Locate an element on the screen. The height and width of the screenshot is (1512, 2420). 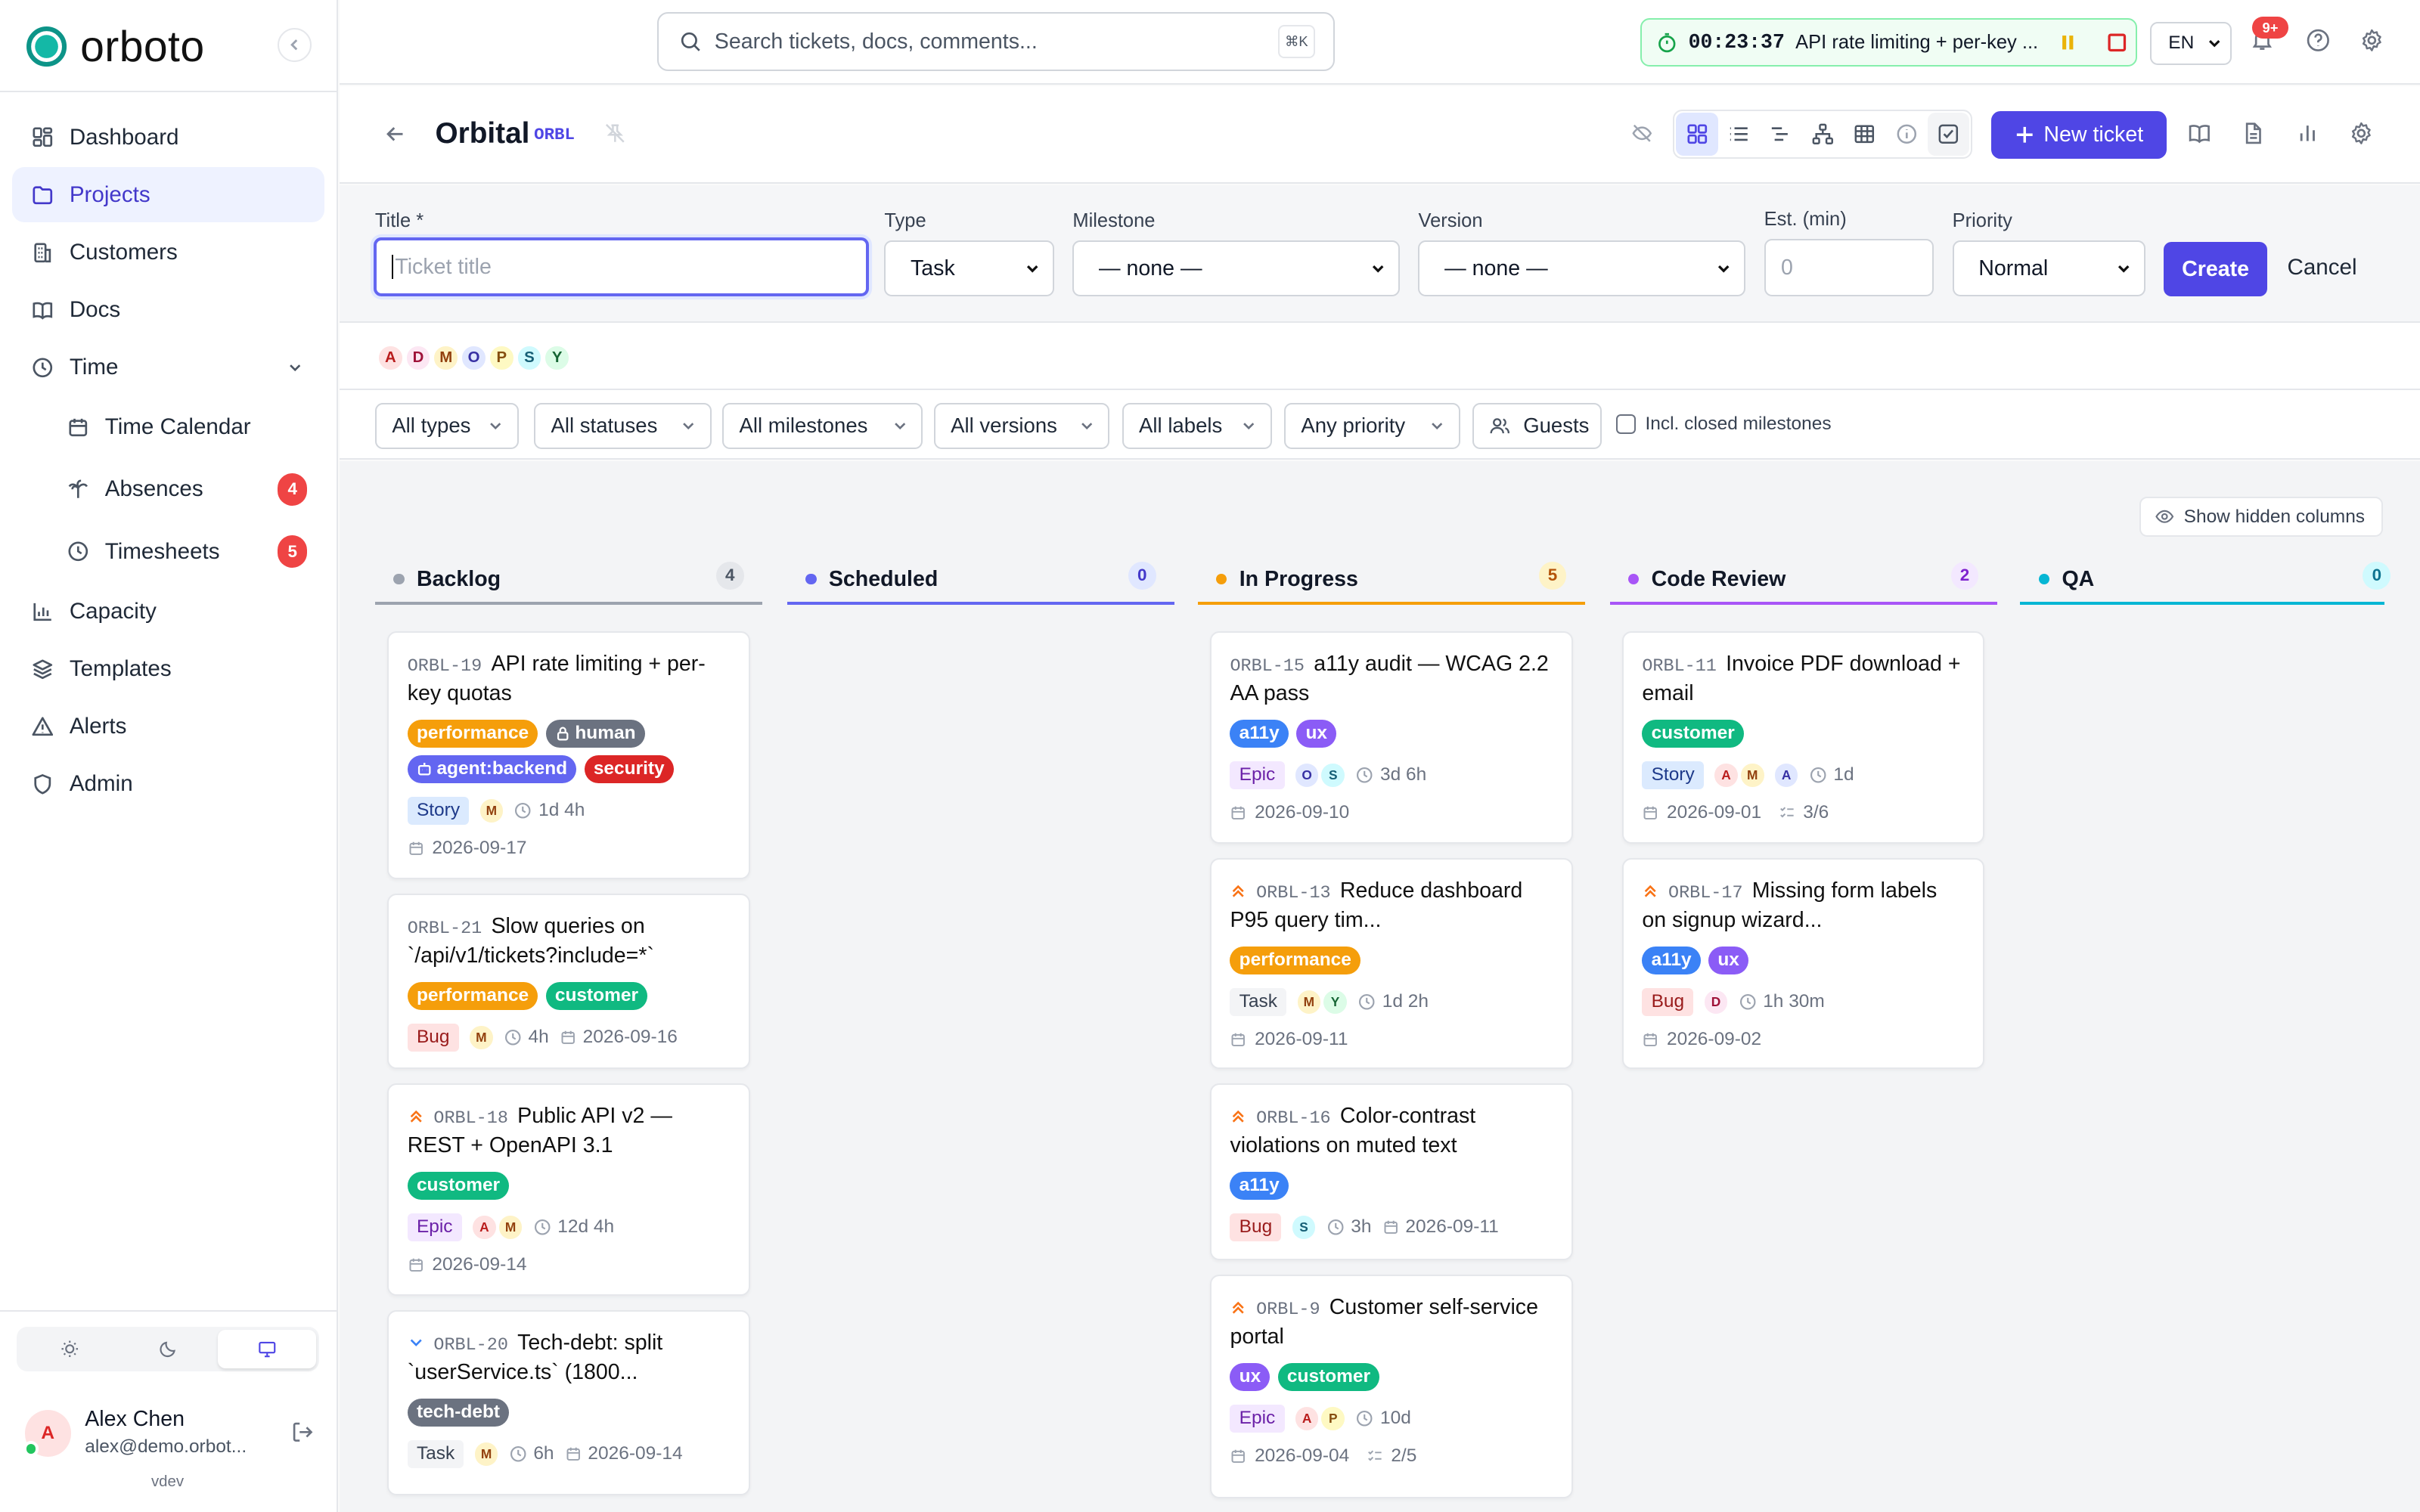
sidebar-item-alerts: Alerts is located at coordinates (168, 727).